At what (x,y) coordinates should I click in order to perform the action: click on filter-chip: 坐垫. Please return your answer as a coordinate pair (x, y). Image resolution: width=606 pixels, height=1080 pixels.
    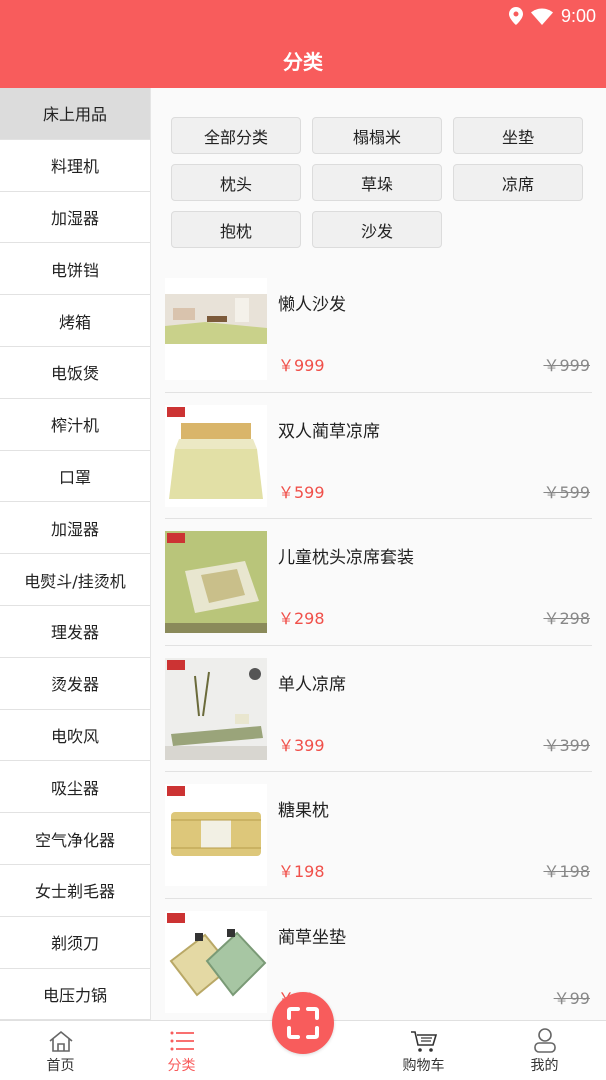
    Looking at the image, I should click on (518, 135).